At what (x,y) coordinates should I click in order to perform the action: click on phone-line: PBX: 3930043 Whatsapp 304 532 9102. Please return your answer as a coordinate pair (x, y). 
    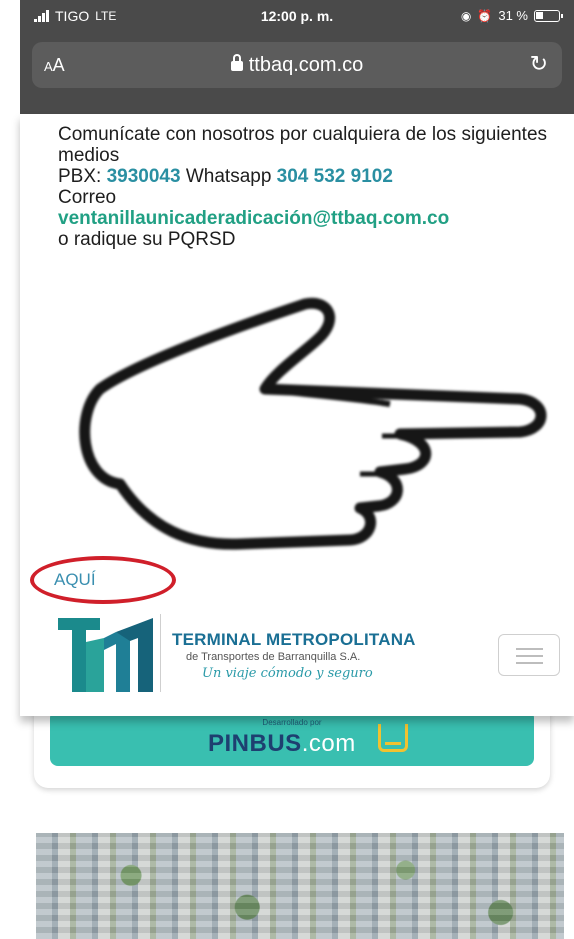
    Looking at the image, I should click on (308, 176).